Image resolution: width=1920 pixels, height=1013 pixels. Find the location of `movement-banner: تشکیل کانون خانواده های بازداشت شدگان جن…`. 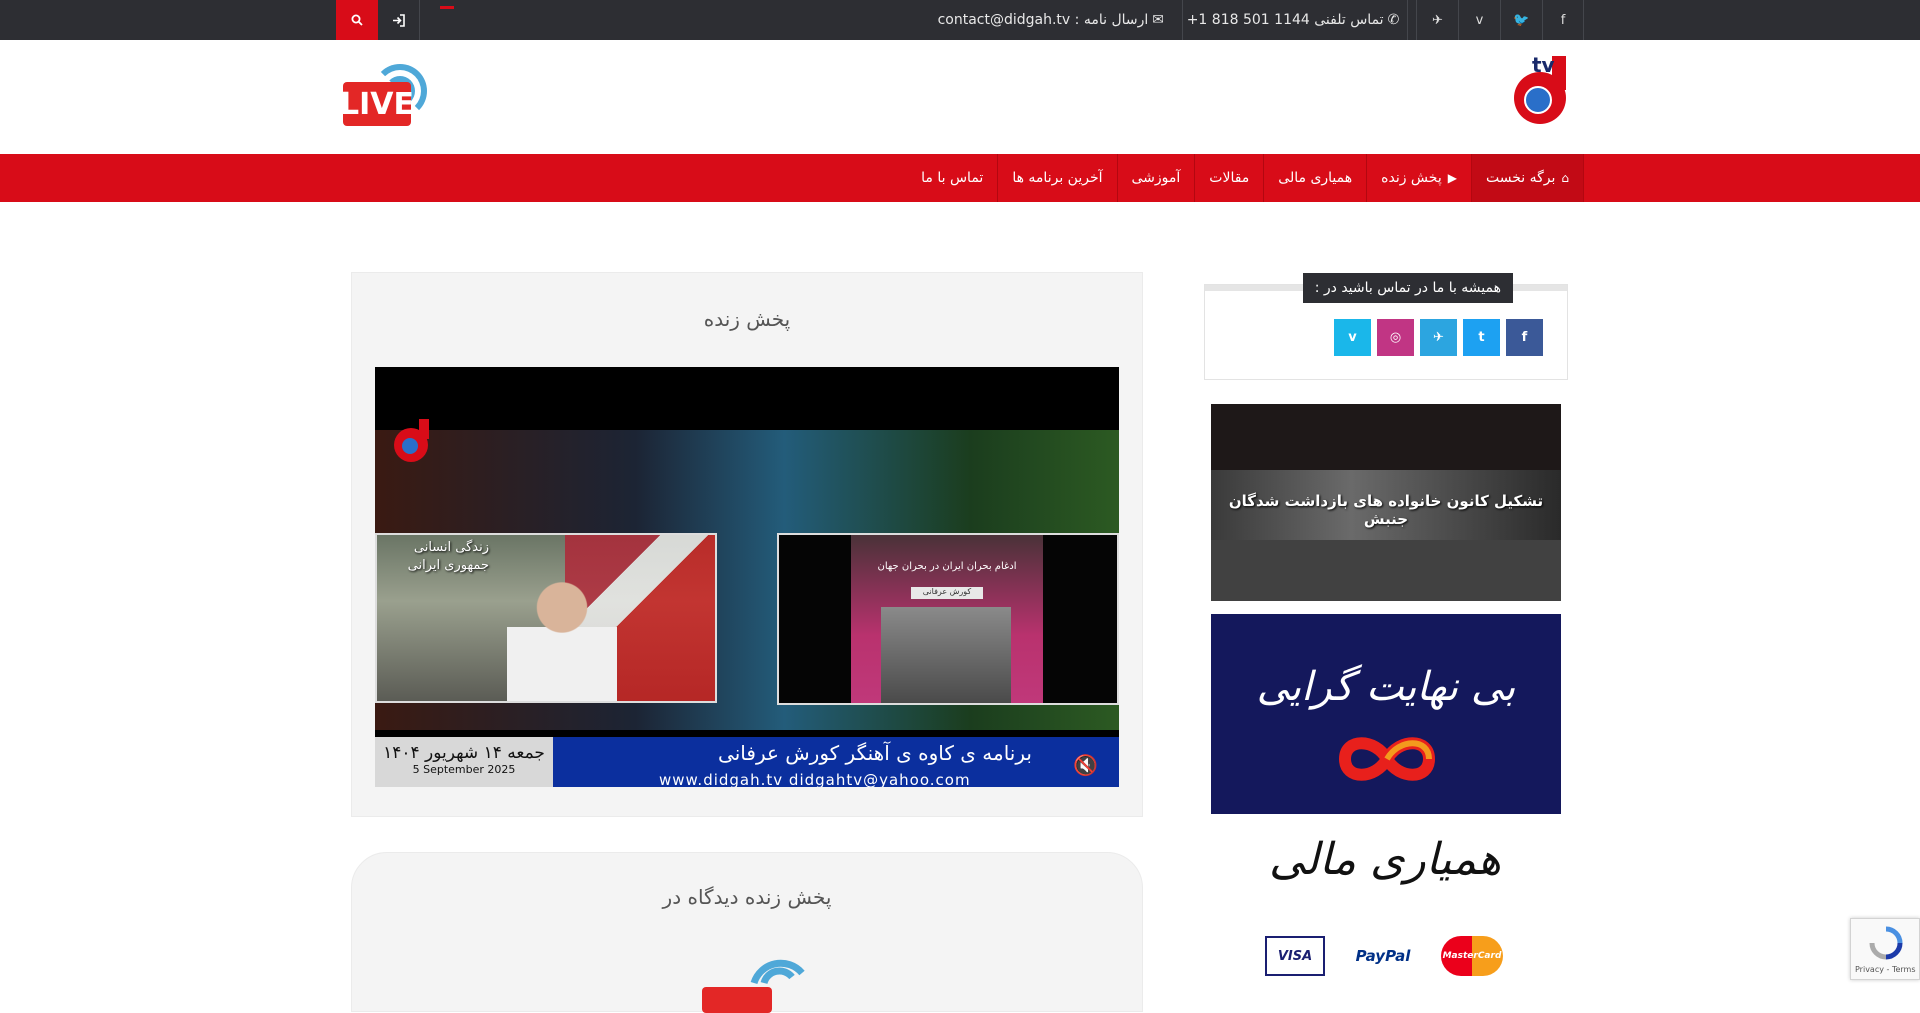

movement-banner: تشکیل کانون خانواده های بازداشت شدگان جن… is located at coordinates (1386, 502).